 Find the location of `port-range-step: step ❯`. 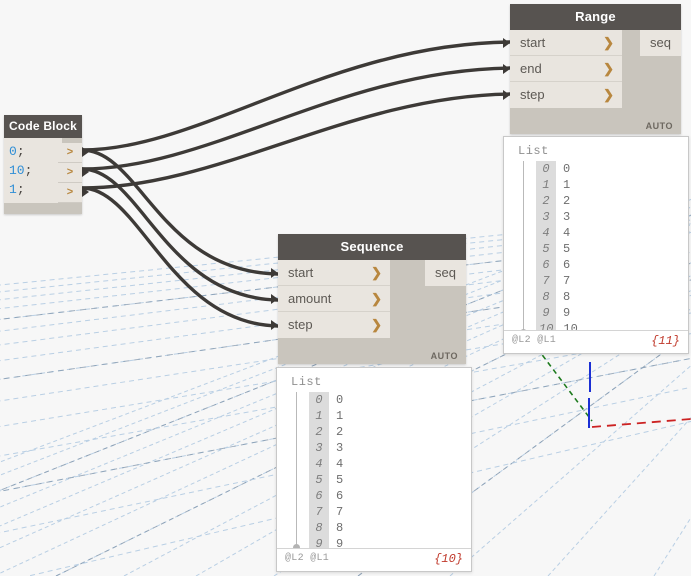

port-range-step: step ❯ is located at coordinates (562, 95).